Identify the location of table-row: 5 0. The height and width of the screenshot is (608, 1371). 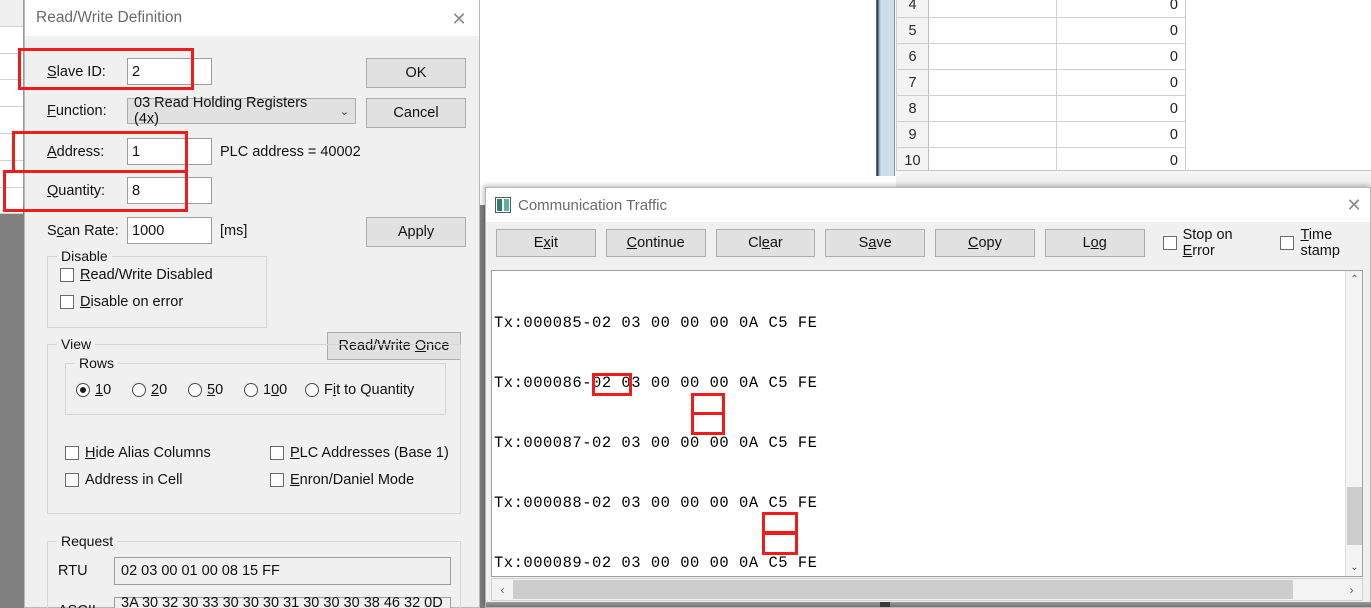
(1041, 30).